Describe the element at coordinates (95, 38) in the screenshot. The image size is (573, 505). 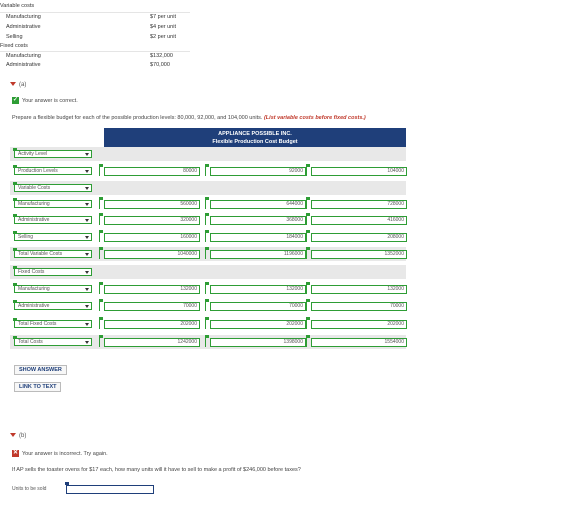
I see `info-row: Selling $2 per unit` at that location.